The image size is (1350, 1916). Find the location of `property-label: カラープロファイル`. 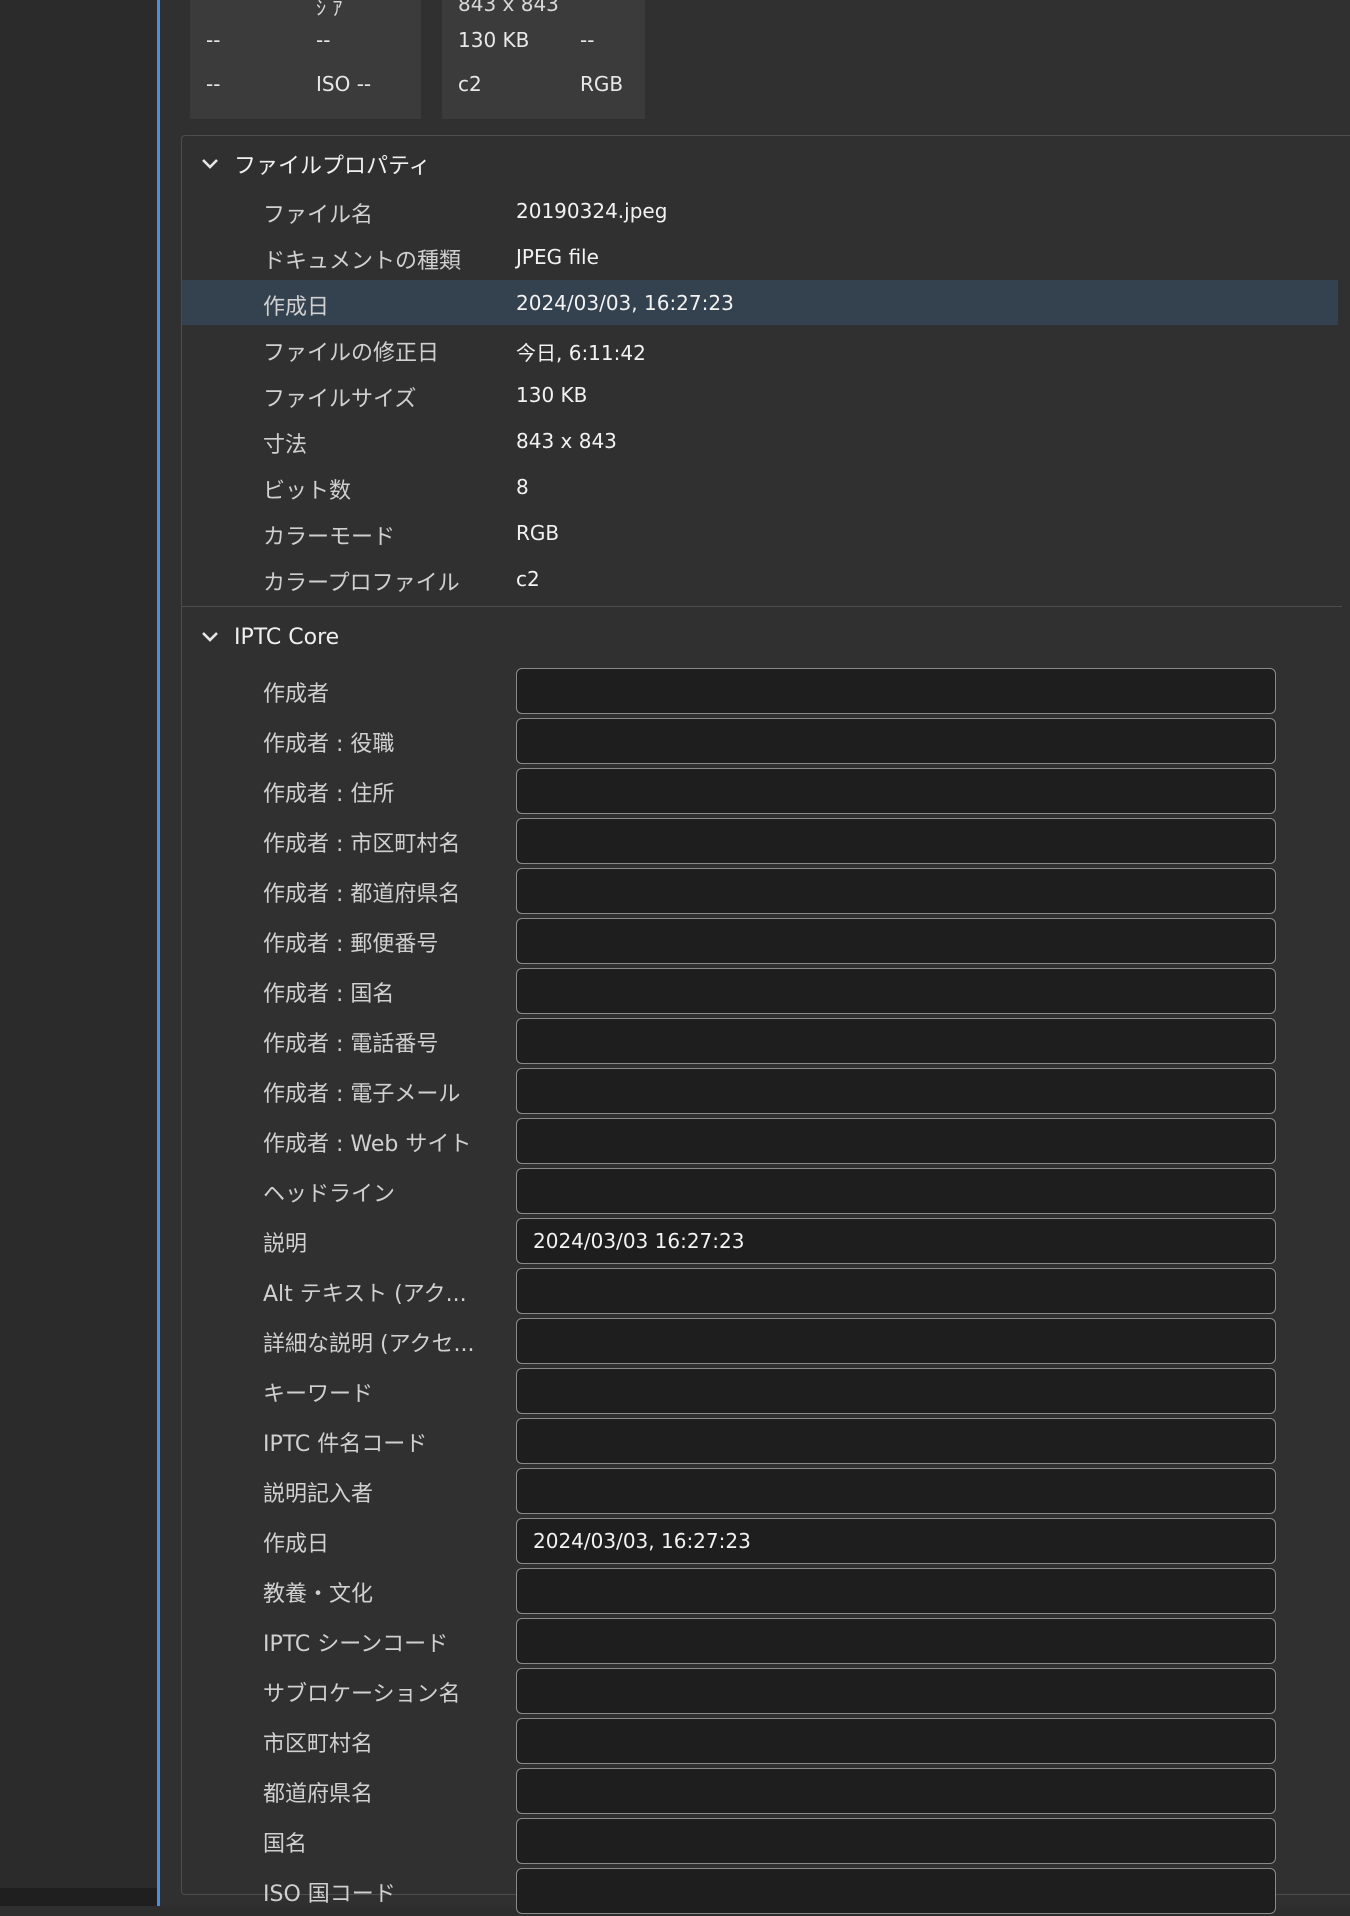

property-label: カラープロファイル is located at coordinates (361, 583).